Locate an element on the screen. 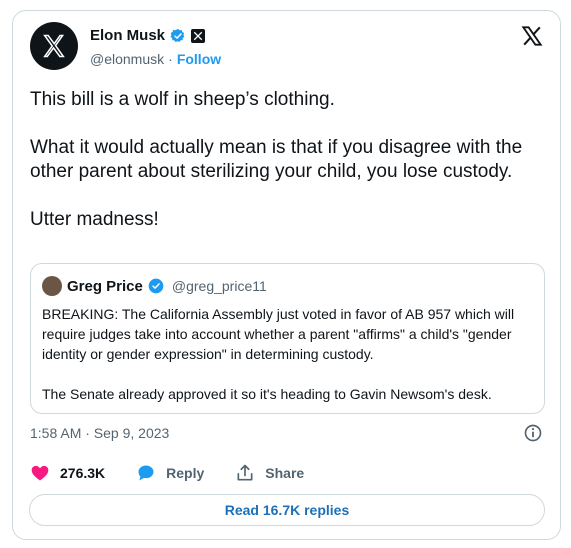 This screenshot has height=548, width=571. handle-row: @elonmusk · Follow is located at coordinates (155, 59).